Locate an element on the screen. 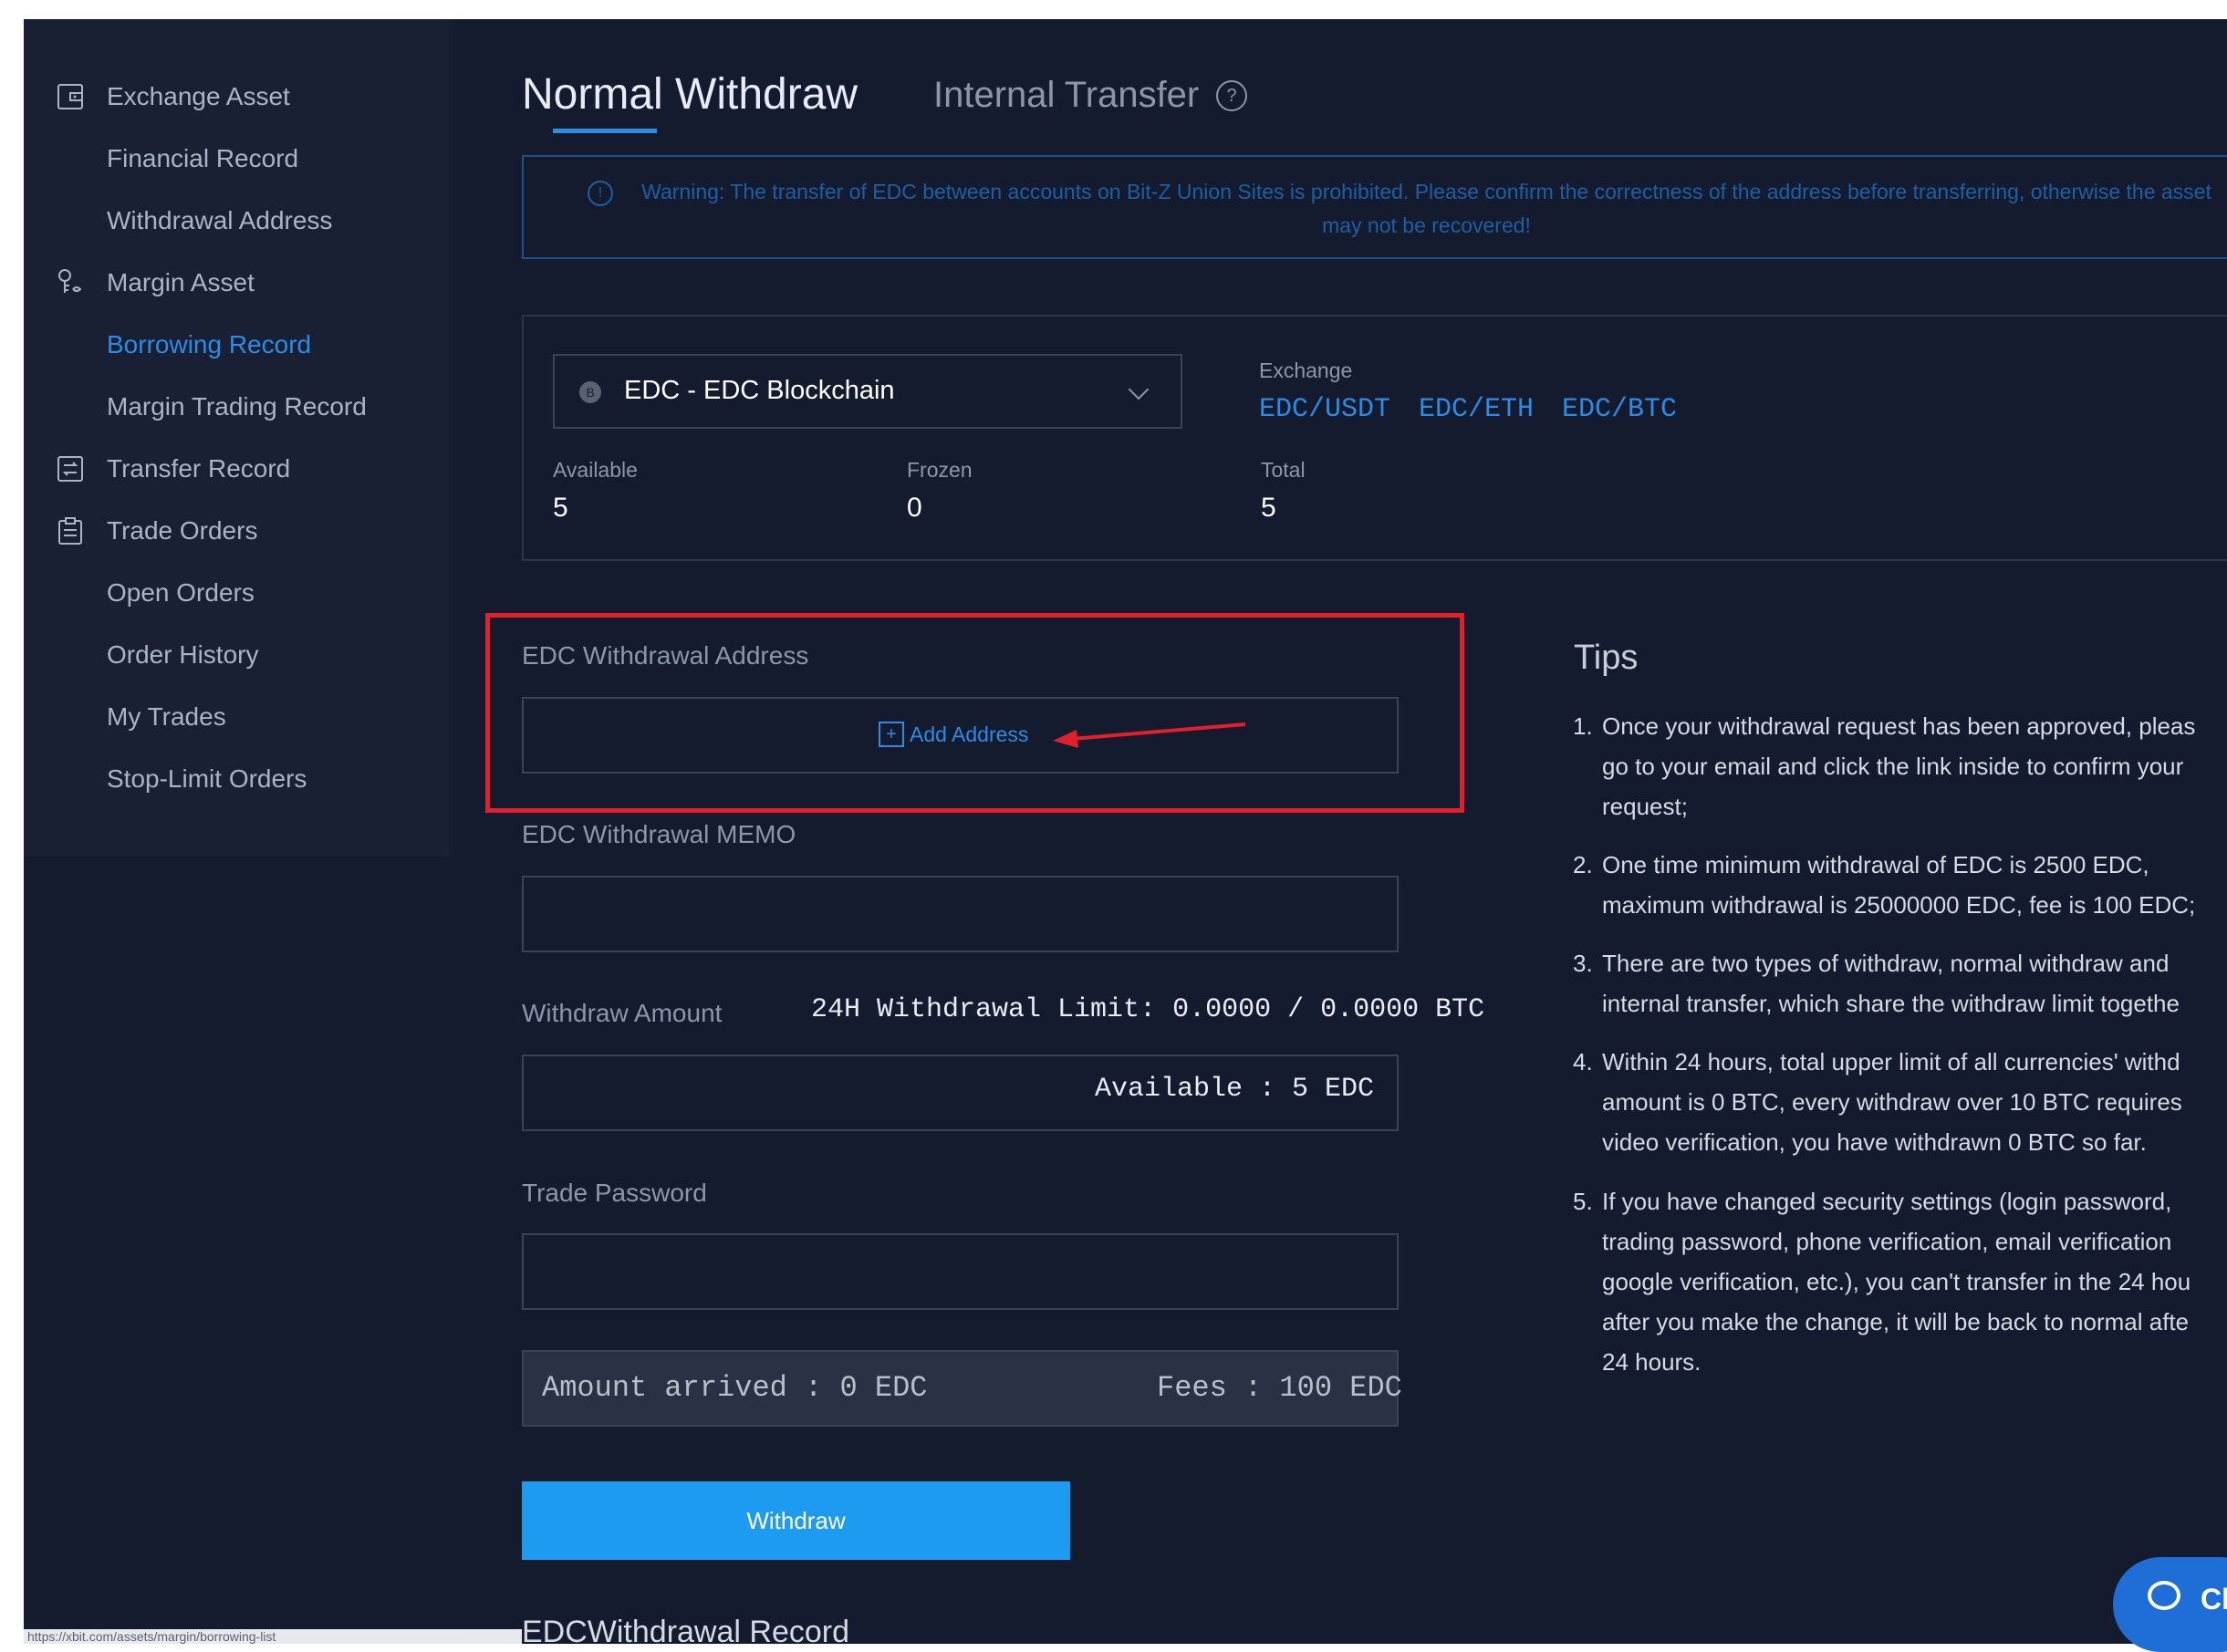 This screenshot has height=1652, width=2227. sidebar-item-withdrawal-address: Withdrawal Address is located at coordinates (237, 221).